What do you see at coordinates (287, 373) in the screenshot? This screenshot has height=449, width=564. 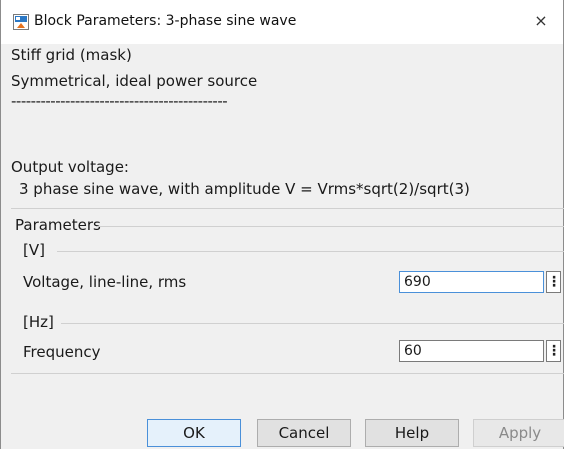 I see `parameters-bottom-line` at bounding box center [287, 373].